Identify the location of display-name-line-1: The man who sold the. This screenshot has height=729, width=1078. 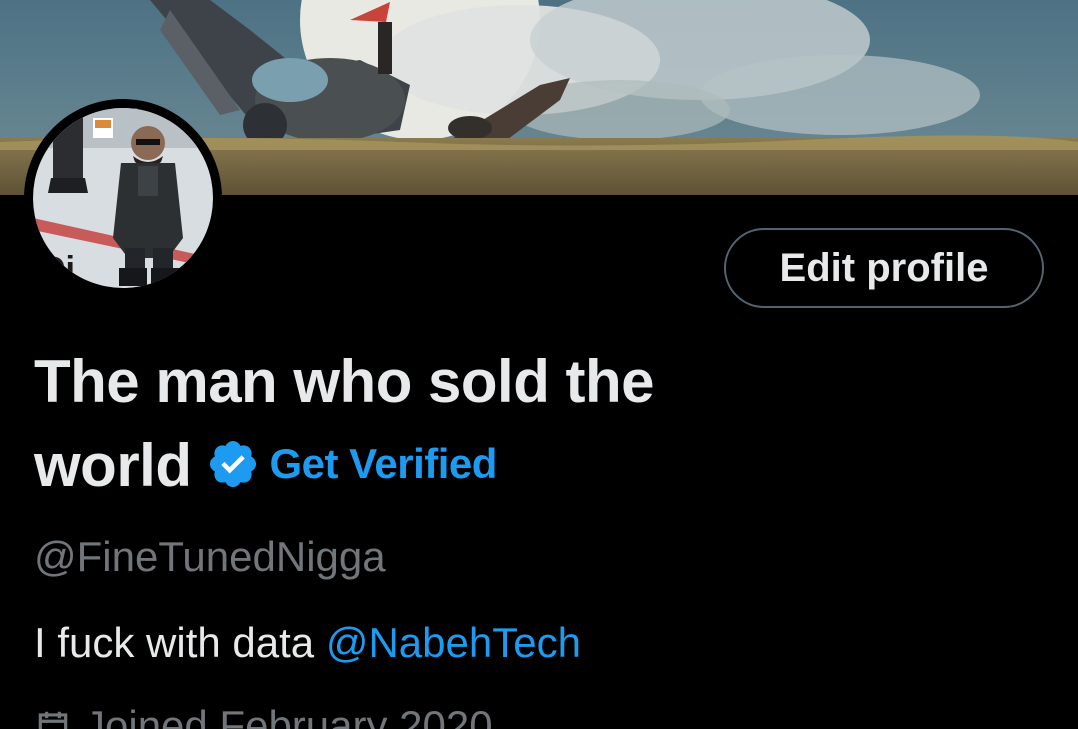
(344, 381).